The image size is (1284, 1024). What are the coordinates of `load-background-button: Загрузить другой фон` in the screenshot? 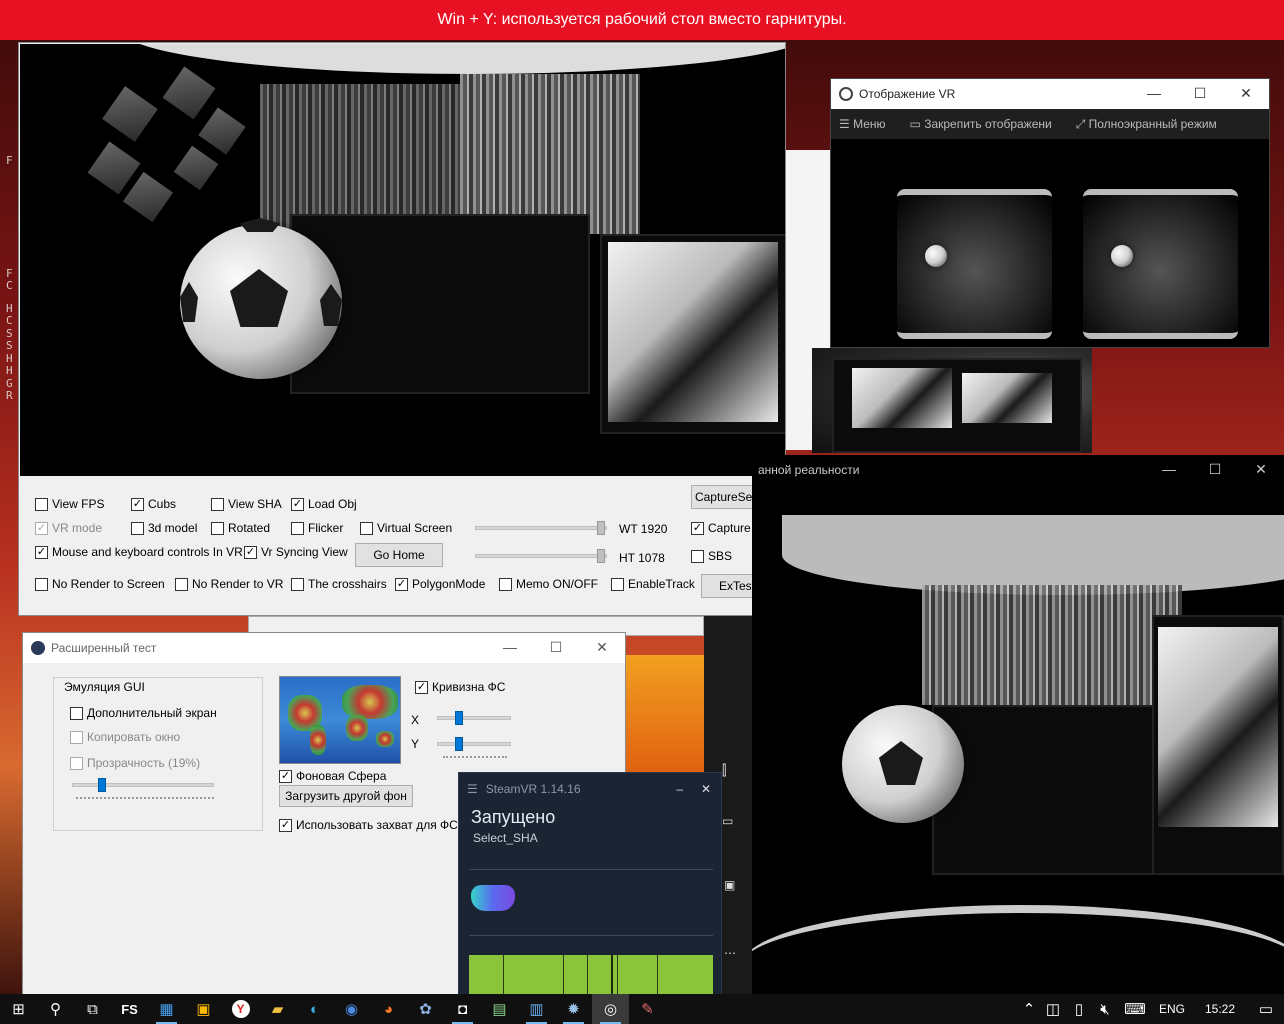 It's located at (346, 796).